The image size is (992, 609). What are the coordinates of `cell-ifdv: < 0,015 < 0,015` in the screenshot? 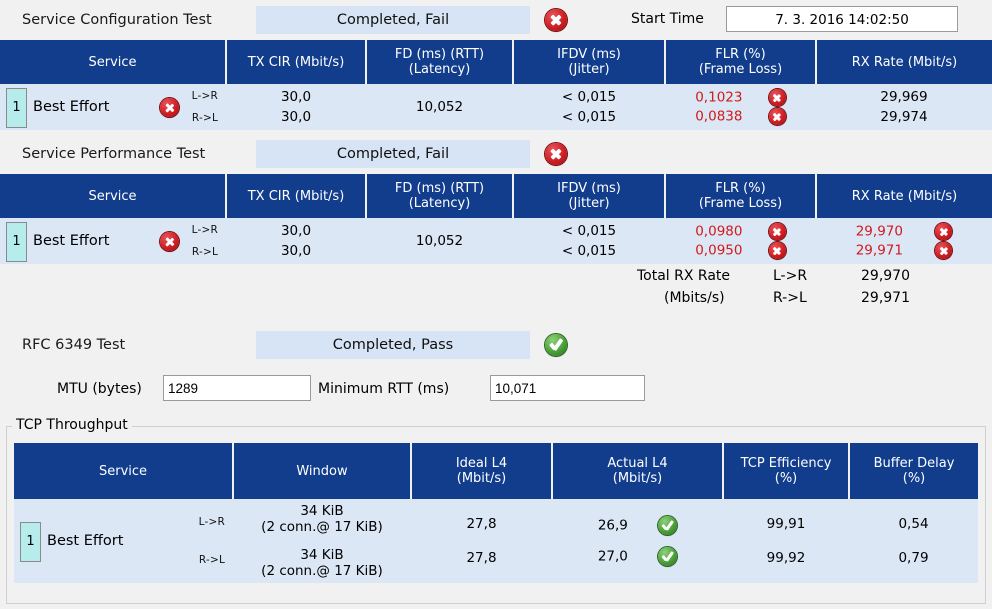 It's located at (589, 241).